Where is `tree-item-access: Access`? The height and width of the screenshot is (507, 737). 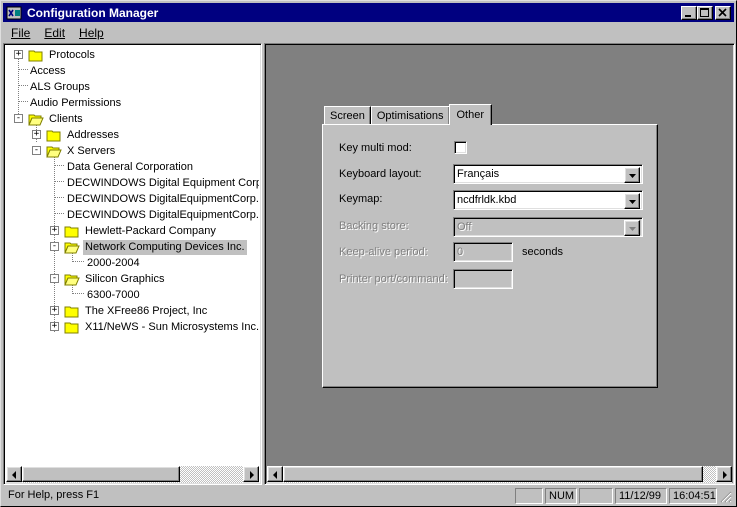
tree-item-access: Access is located at coordinates (47, 71).